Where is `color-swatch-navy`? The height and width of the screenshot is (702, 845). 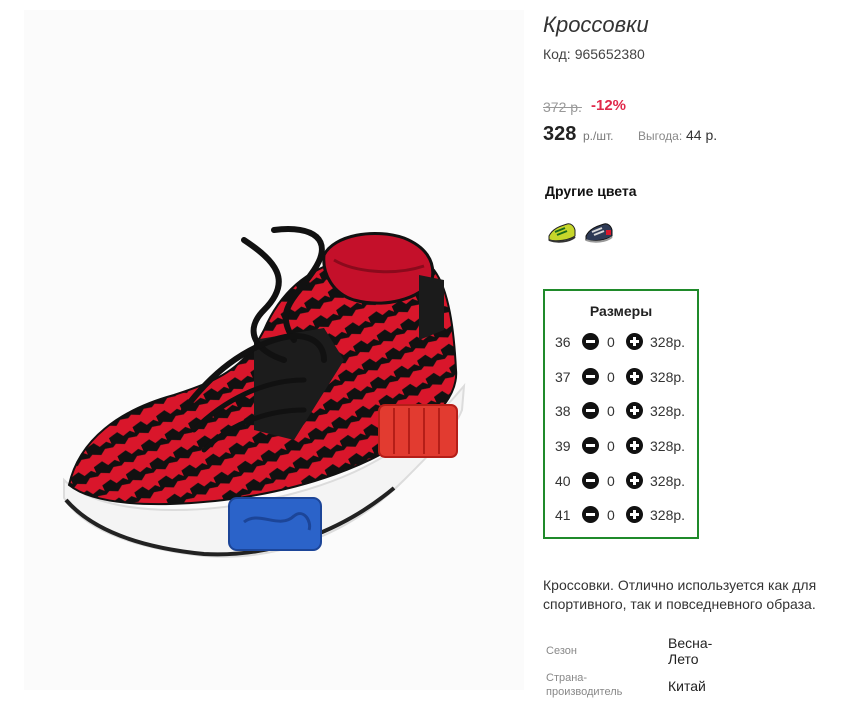
color-swatch-navy is located at coordinates (599, 232).